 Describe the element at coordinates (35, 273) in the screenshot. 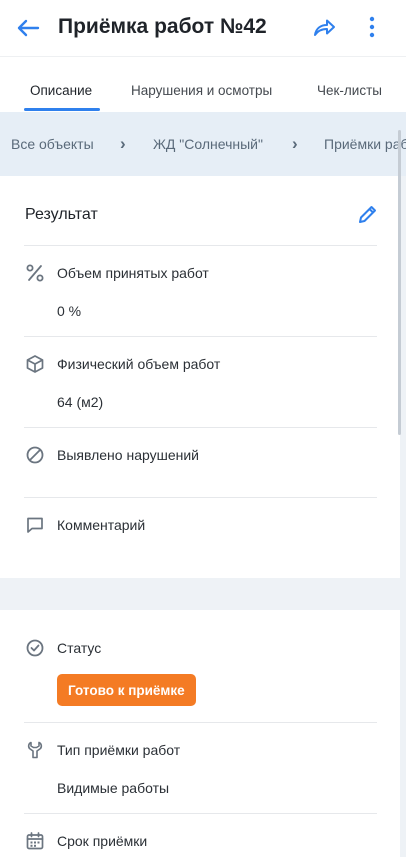

I see `percent-icon` at that location.